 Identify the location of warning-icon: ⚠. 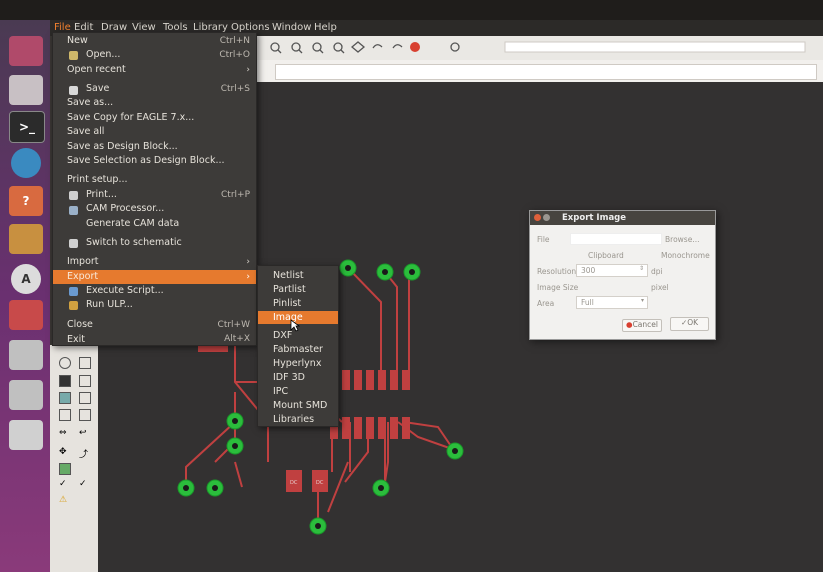
(64, 500).